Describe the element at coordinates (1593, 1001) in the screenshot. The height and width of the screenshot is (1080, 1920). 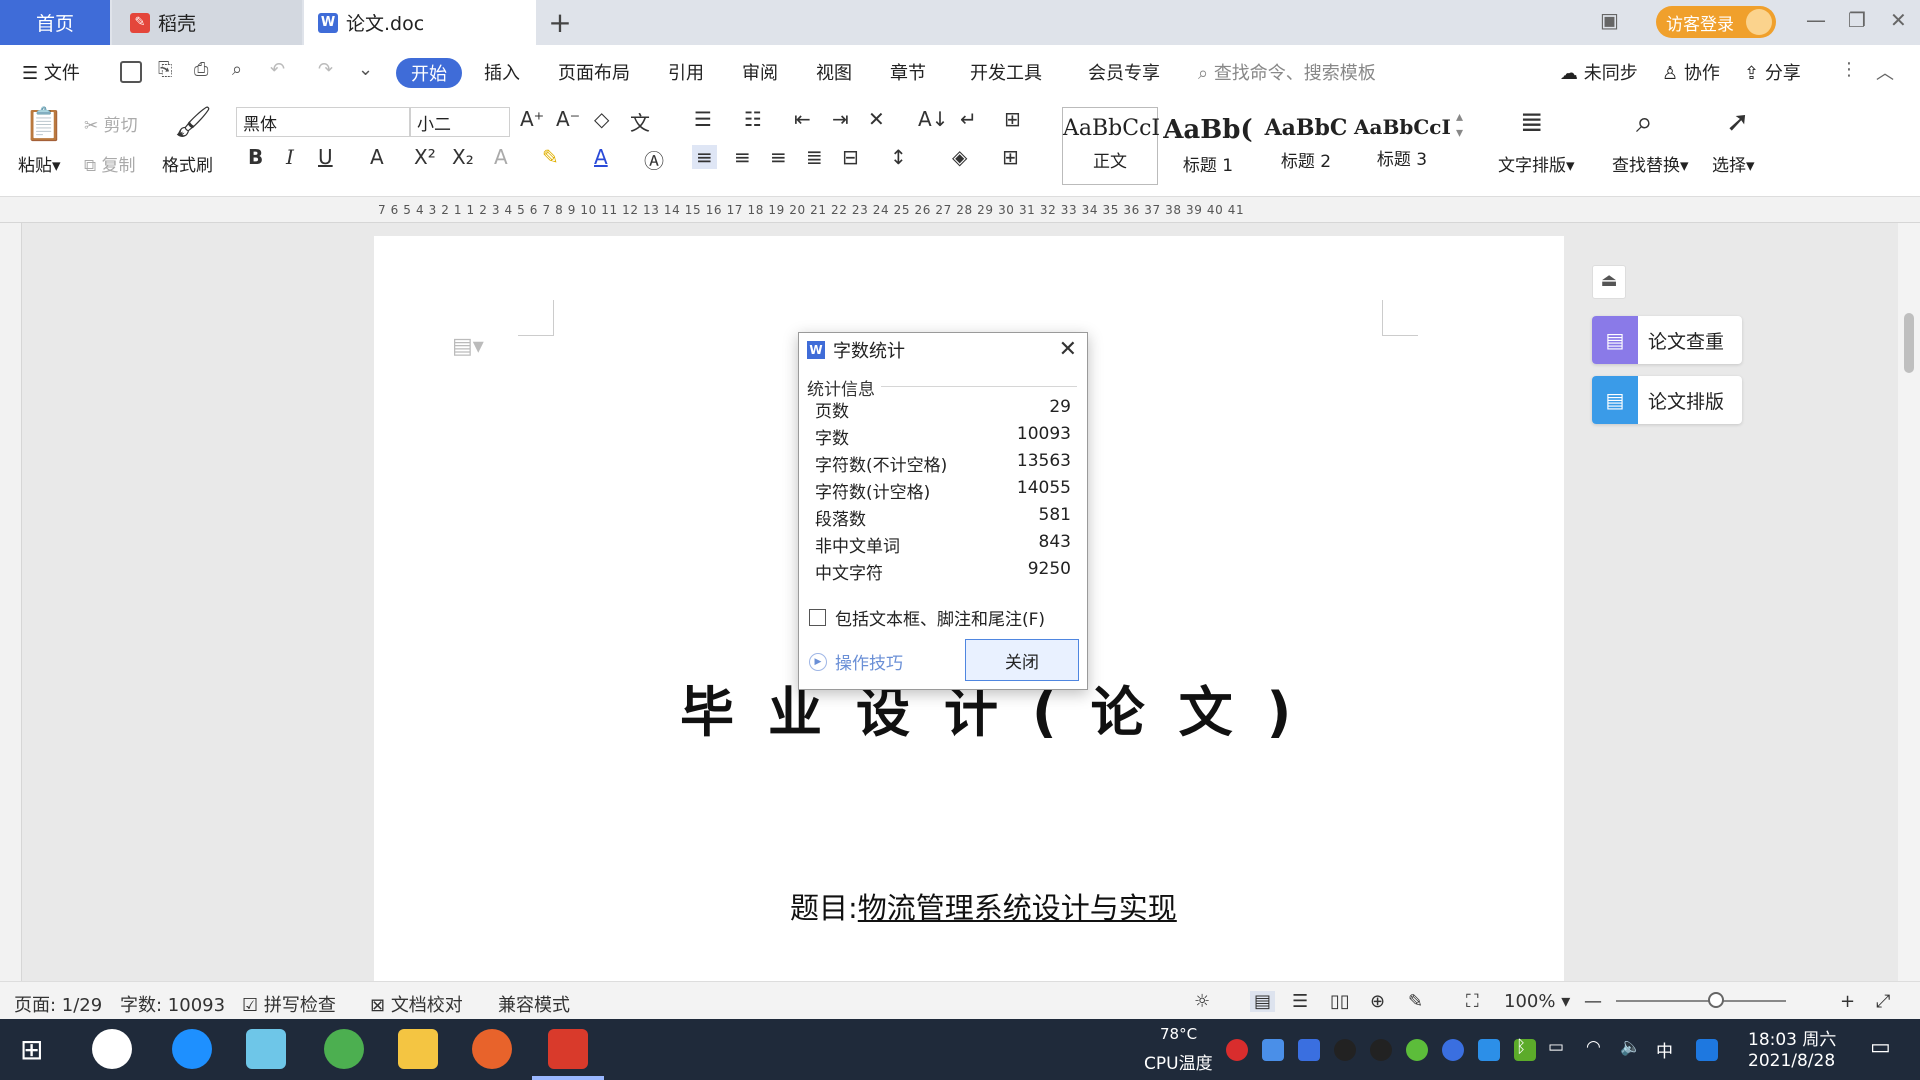
I see `zoom-out-icon: —` at that location.